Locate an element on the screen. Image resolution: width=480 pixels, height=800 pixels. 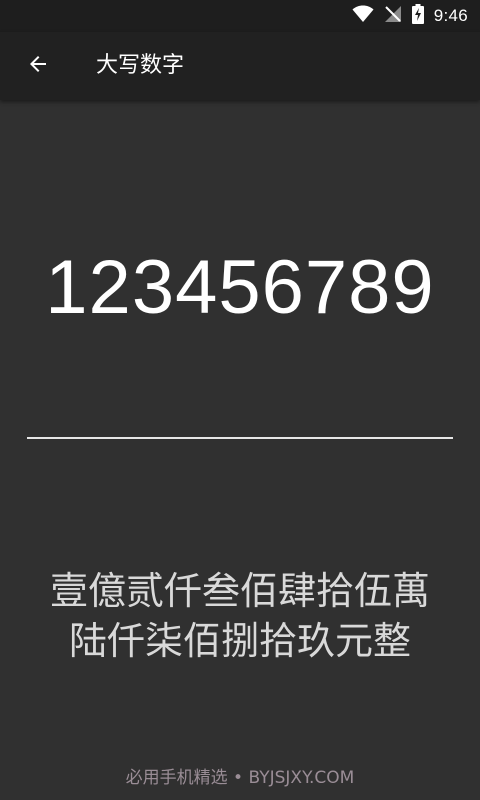
wifi-icon is located at coordinates (363, 16).